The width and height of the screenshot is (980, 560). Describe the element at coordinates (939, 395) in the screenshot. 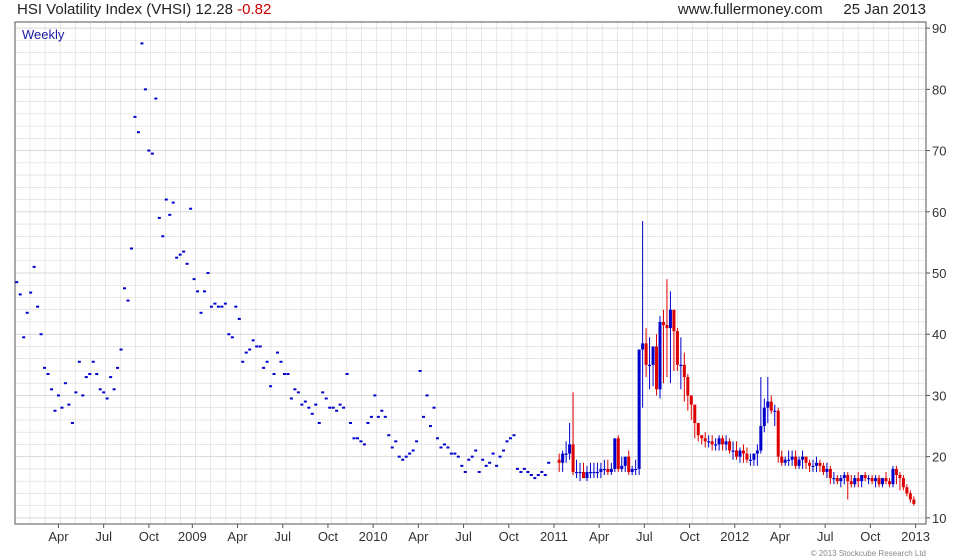

I see `y-tick-label: 30` at that location.